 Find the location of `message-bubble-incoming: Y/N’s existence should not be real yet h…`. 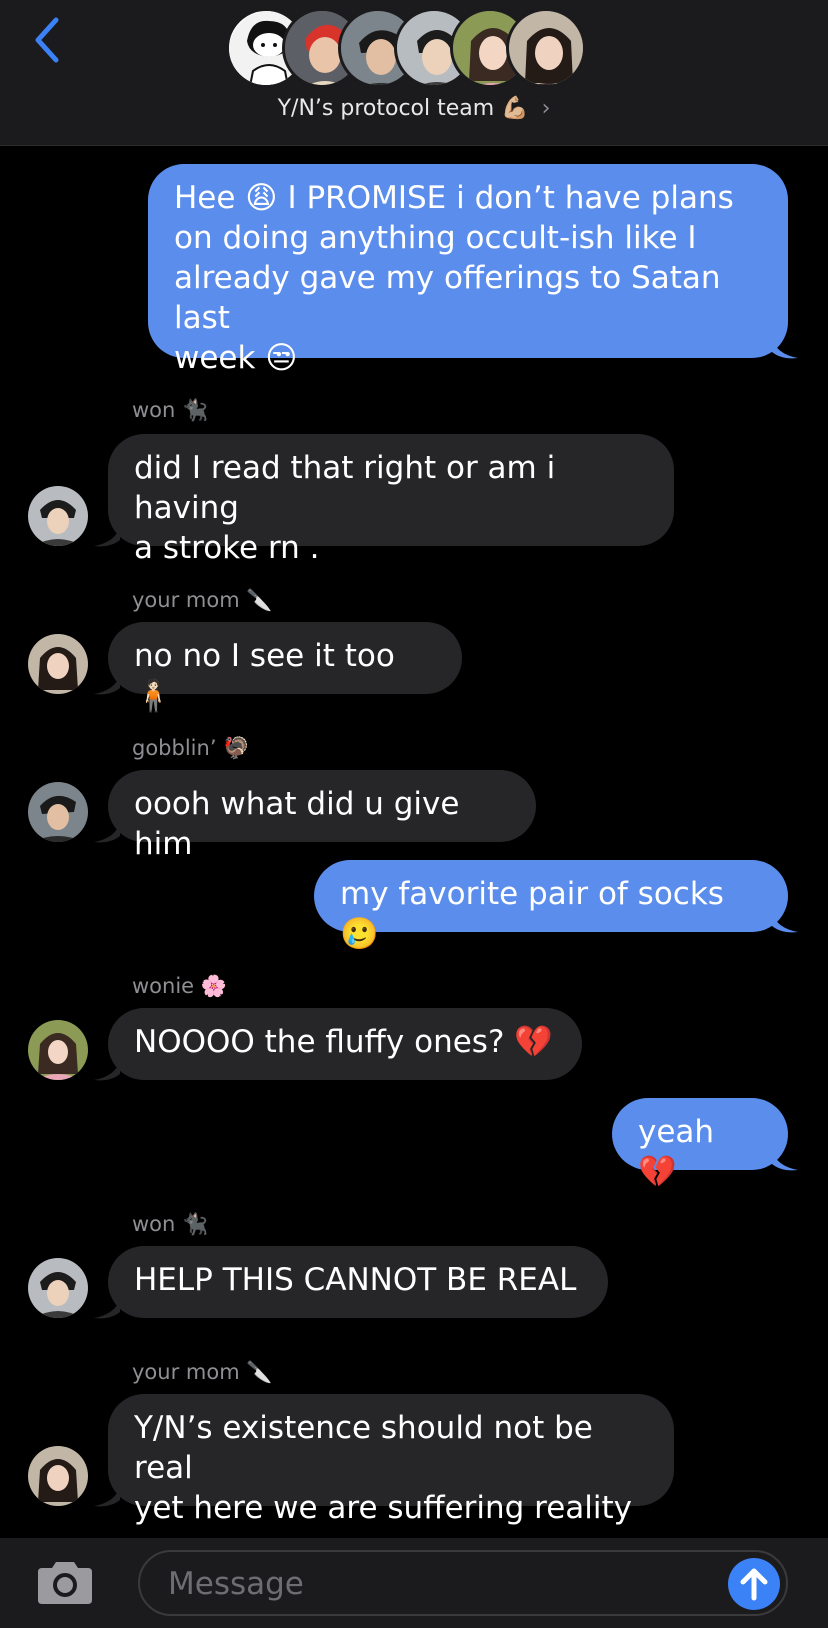

message-bubble-incoming: Y/N’s existence should not be real yet h… is located at coordinates (391, 1460).